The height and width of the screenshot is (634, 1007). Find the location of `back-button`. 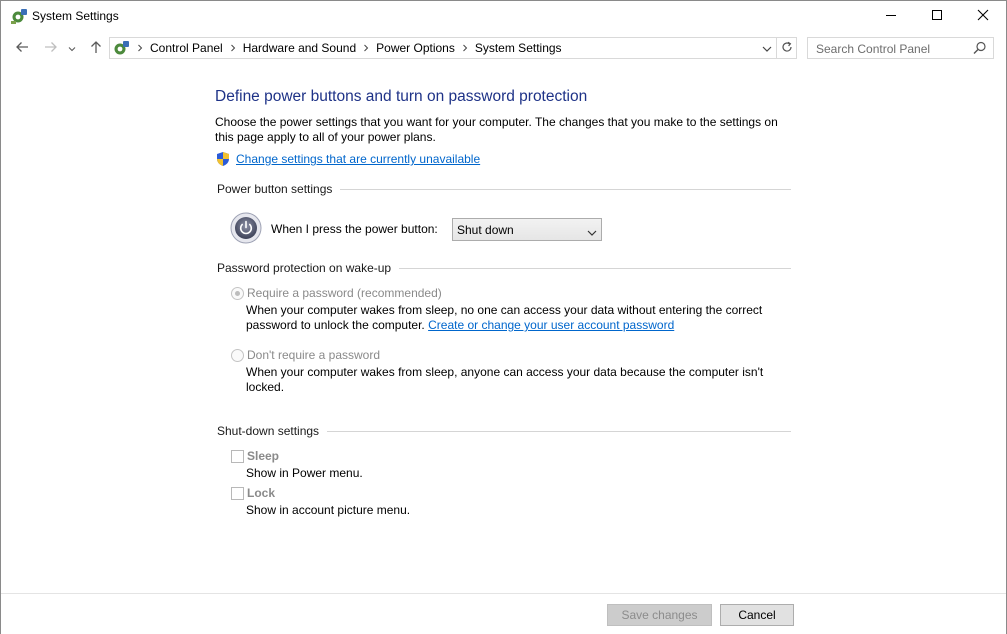

back-button is located at coordinates (22, 48).